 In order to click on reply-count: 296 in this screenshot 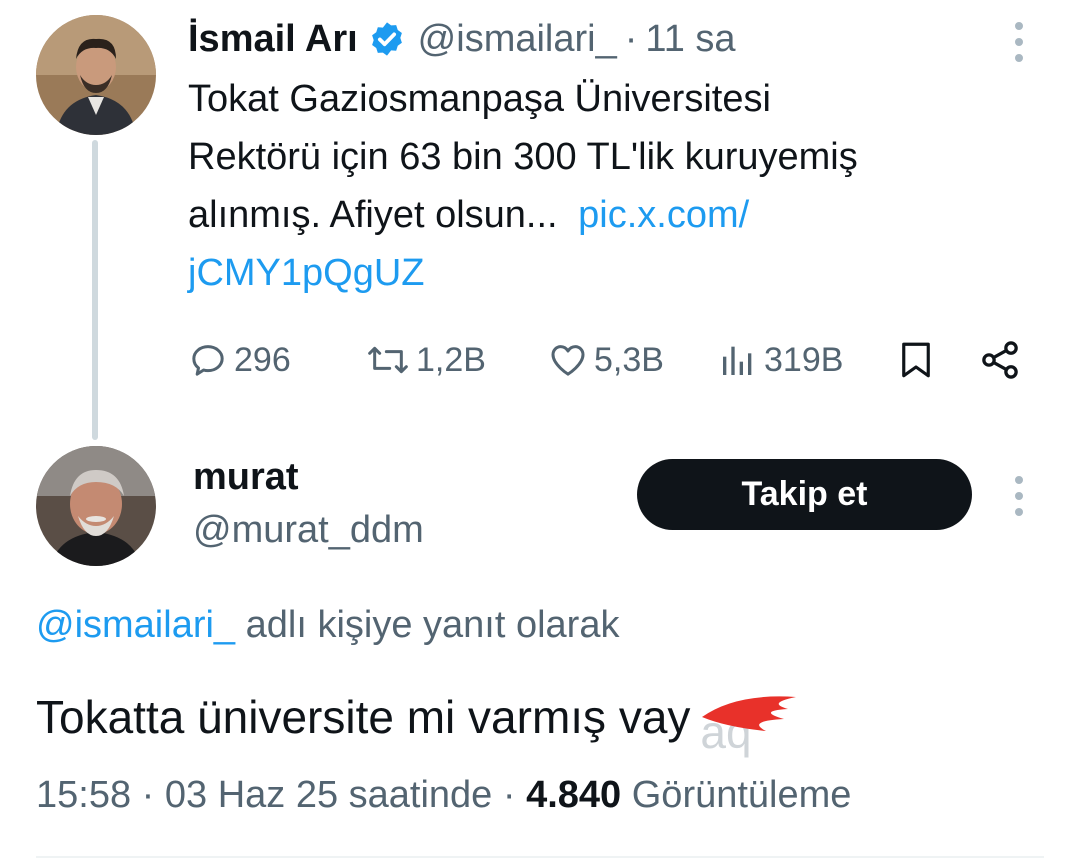, I will do `click(262, 359)`.